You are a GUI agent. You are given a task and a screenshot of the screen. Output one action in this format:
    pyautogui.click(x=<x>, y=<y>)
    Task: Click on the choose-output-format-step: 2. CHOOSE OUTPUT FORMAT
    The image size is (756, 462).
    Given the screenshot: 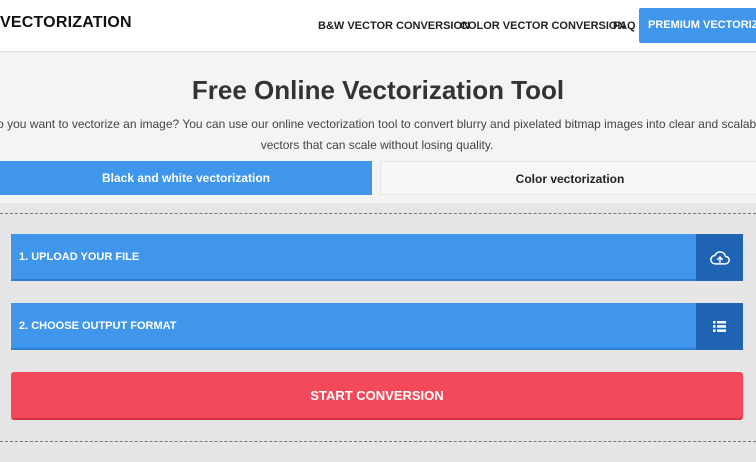 What is the action you would take?
    pyautogui.click(x=377, y=326)
    